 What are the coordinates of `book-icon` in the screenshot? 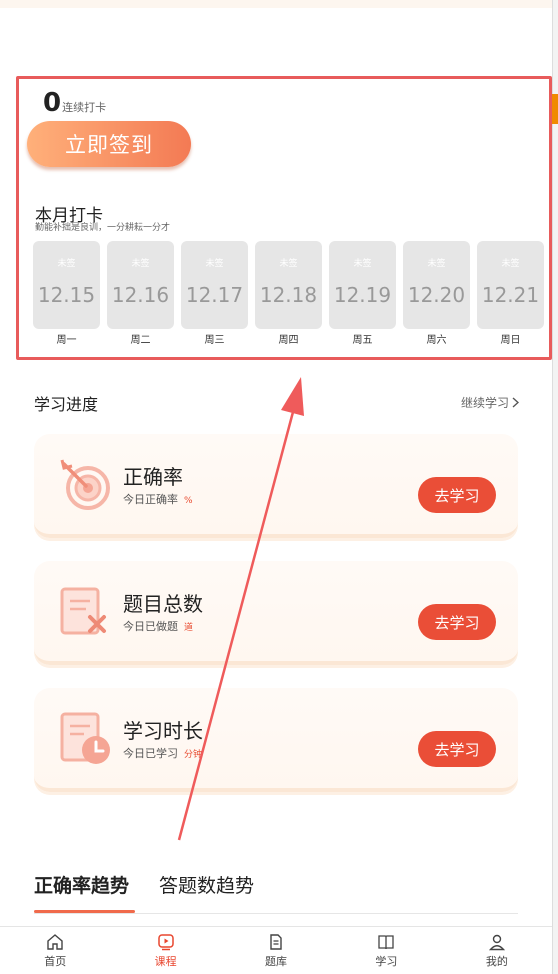 It's located at (386, 941).